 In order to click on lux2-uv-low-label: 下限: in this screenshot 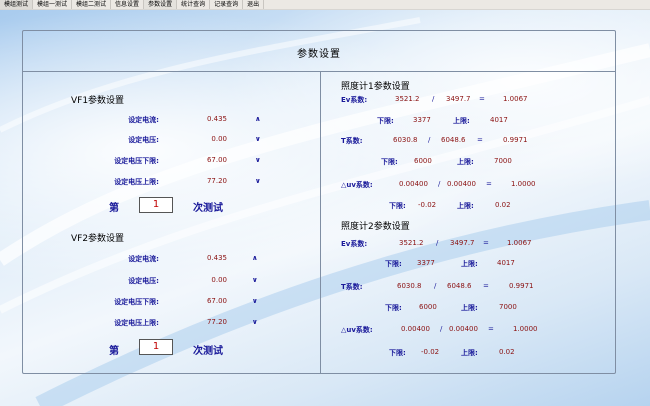, I will do `click(397, 353)`.